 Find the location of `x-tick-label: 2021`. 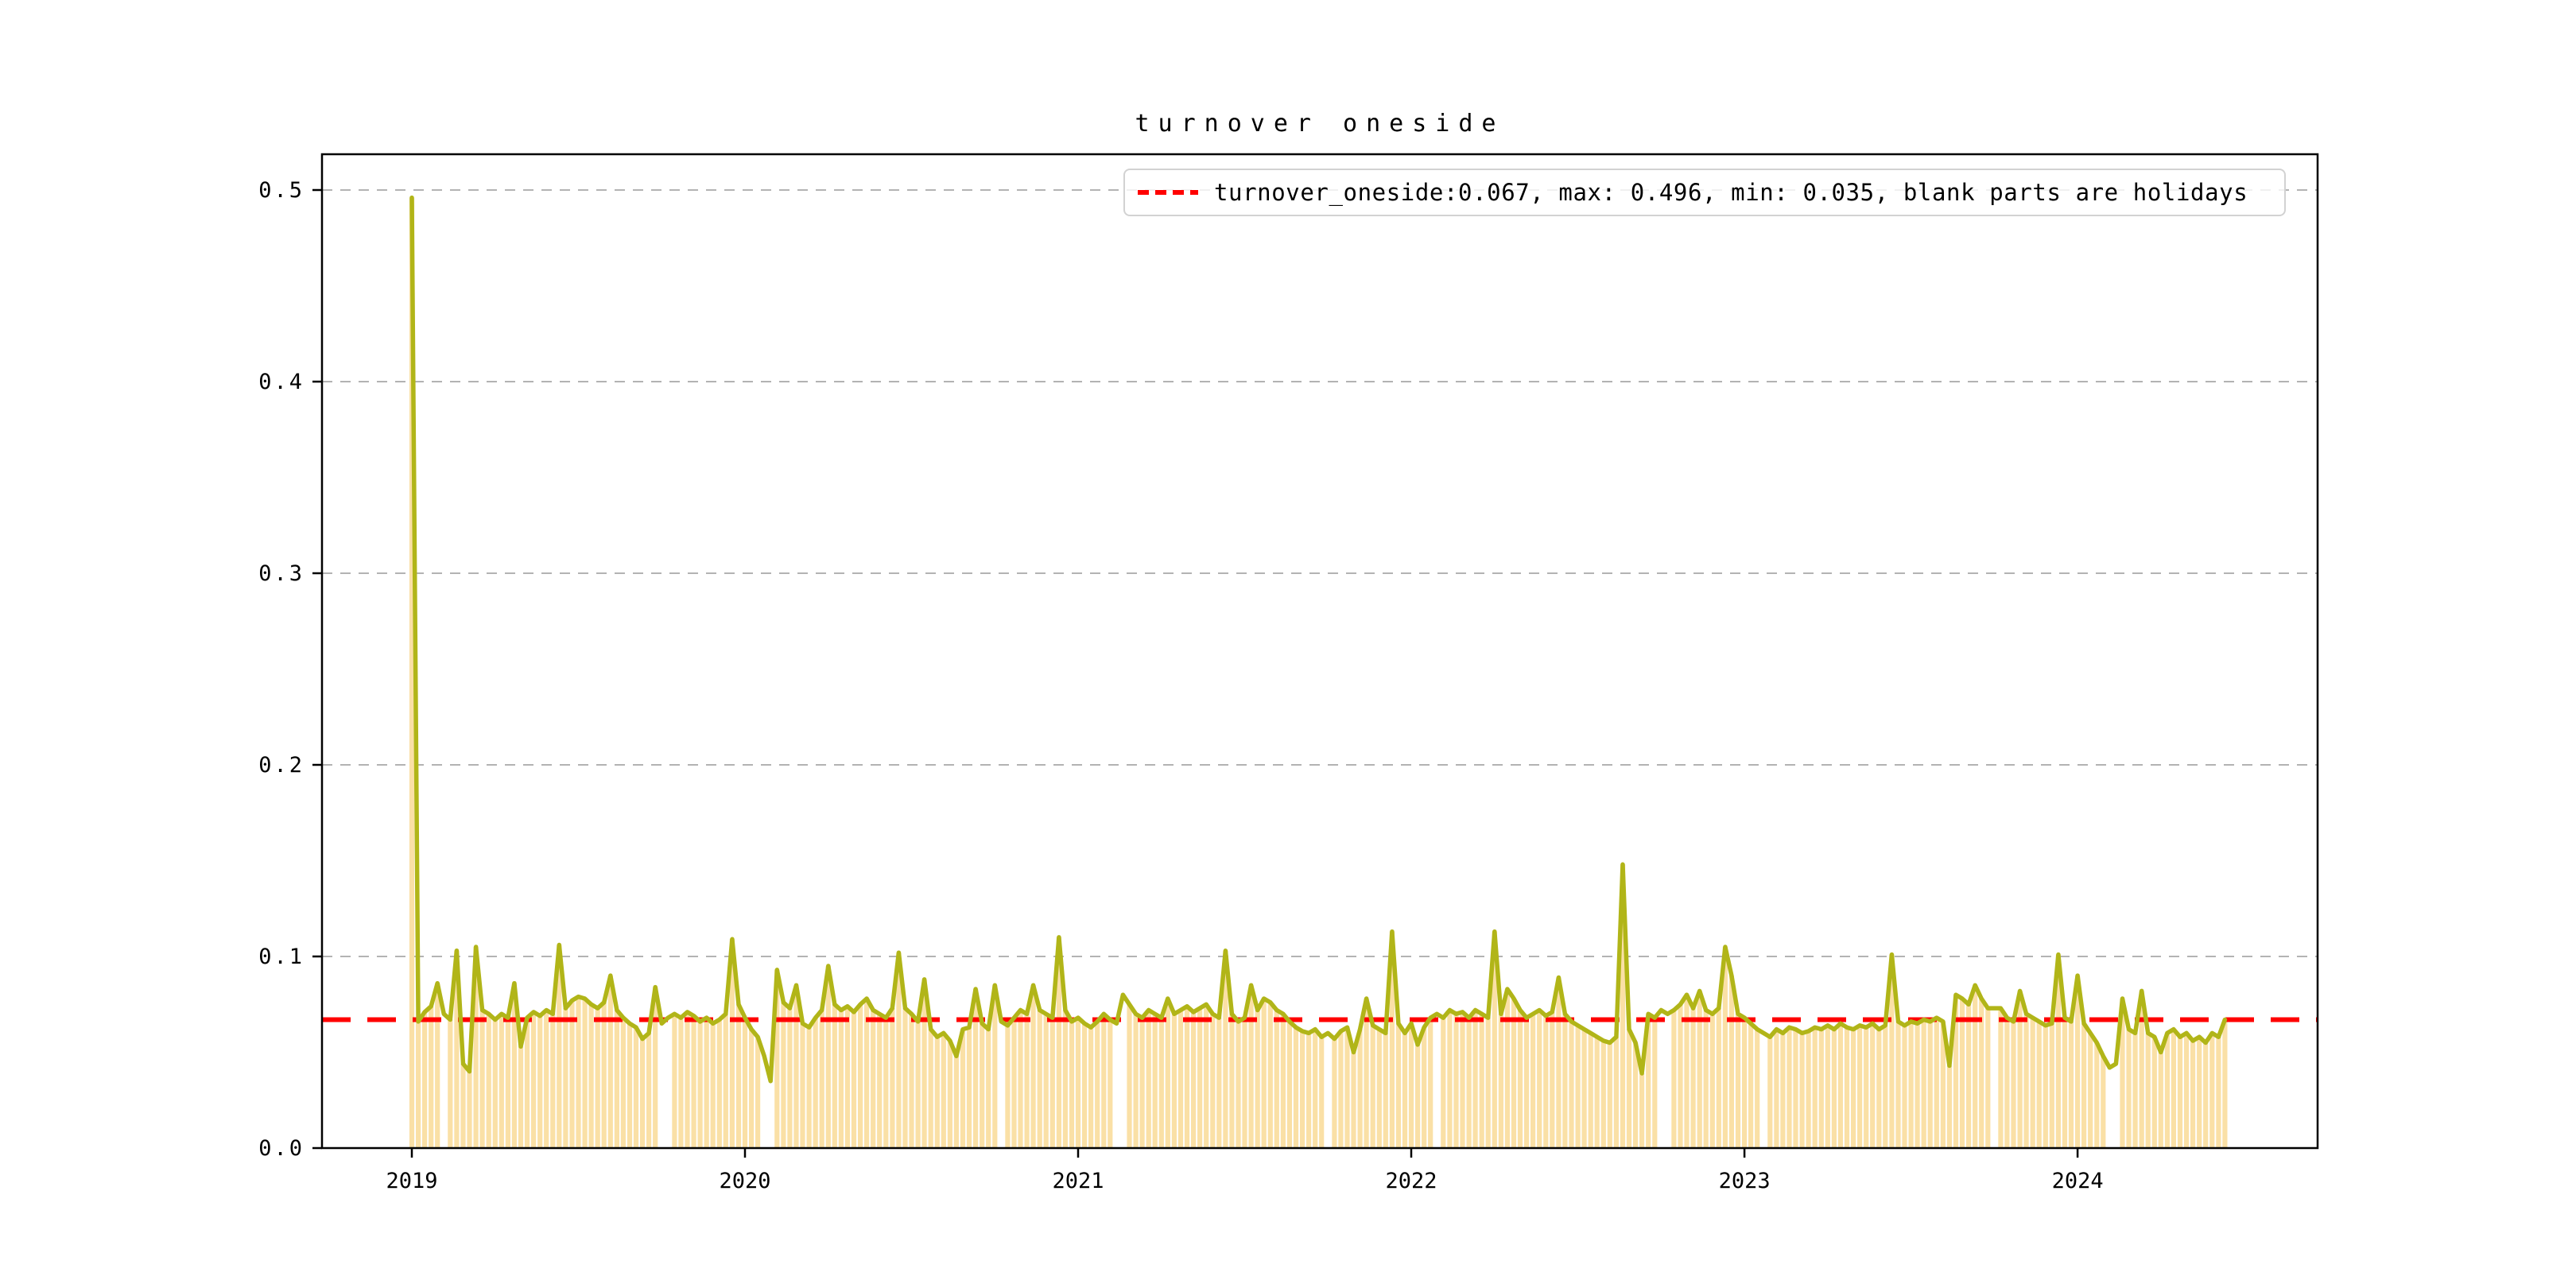

x-tick-label: 2021 is located at coordinates (1078, 1181).